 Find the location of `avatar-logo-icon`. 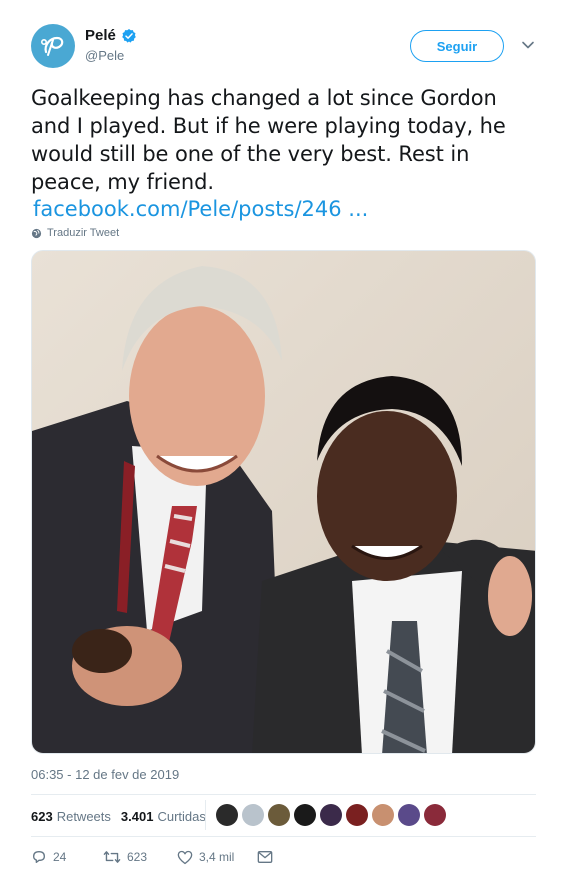

avatar-logo-icon is located at coordinates (52, 46).